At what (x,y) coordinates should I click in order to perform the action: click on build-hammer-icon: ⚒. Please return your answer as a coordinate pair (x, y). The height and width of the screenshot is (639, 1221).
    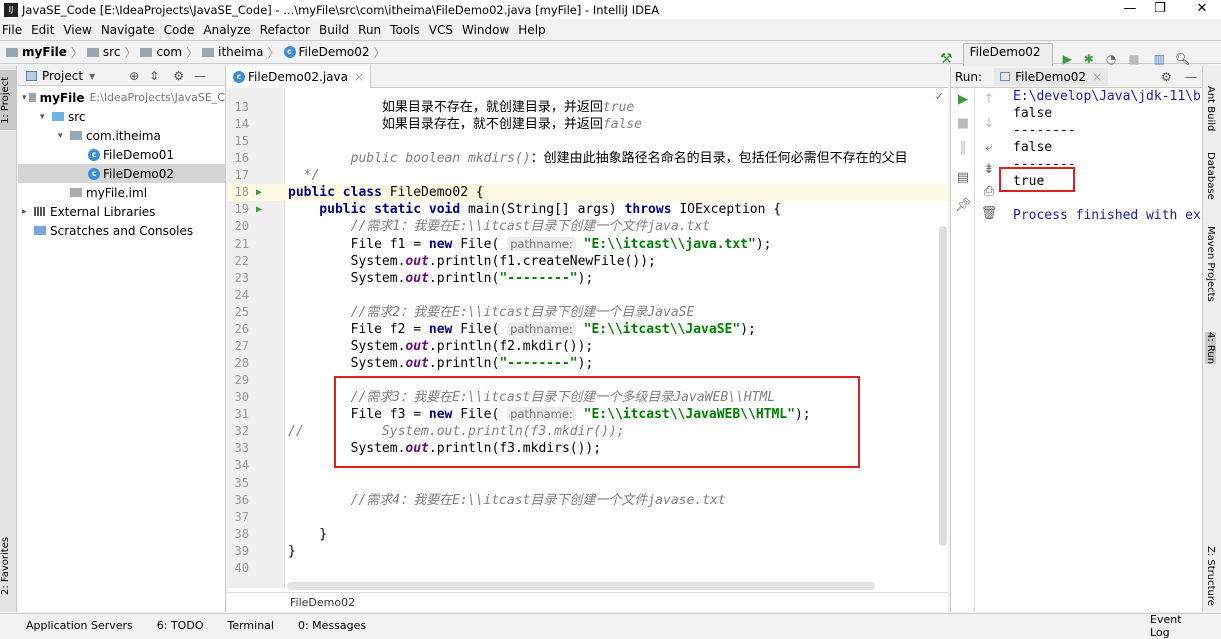
    Looking at the image, I should click on (946, 59).